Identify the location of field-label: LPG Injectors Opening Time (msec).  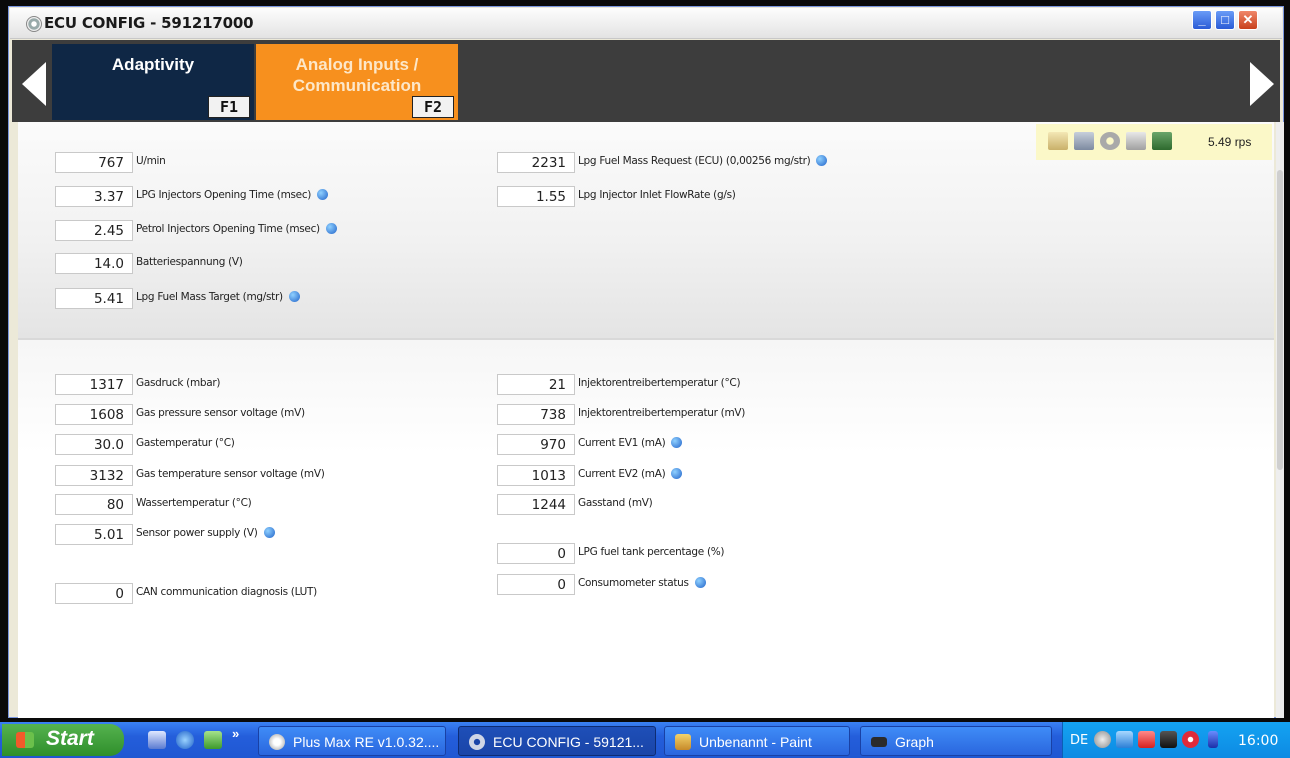
(232, 195).